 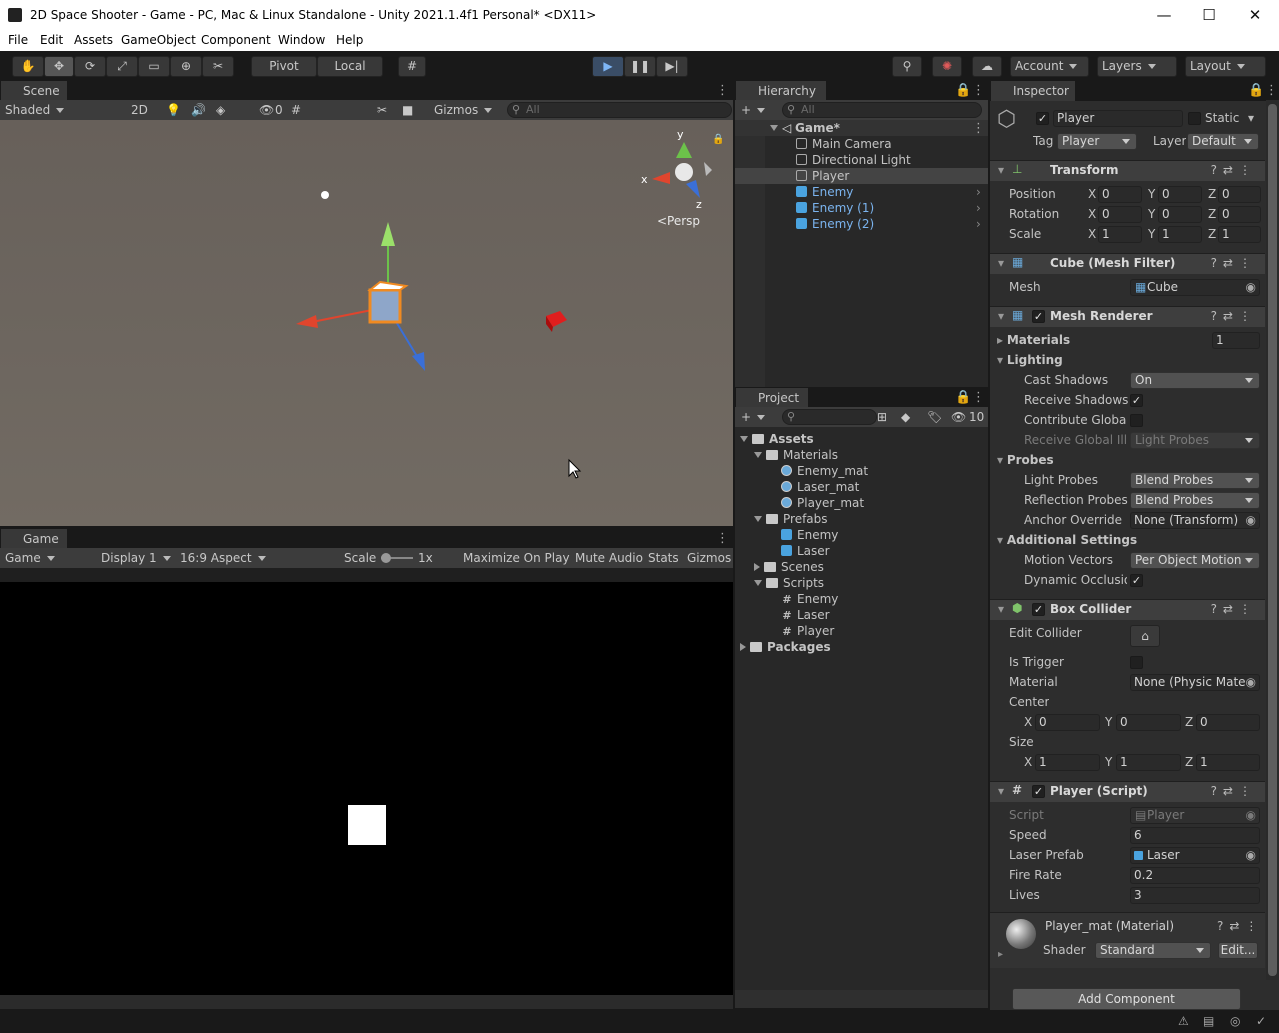 What do you see at coordinates (822, 176) in the screenshot?
I see `hierarchy-item-player: Player` at bounding box center [822, 176].